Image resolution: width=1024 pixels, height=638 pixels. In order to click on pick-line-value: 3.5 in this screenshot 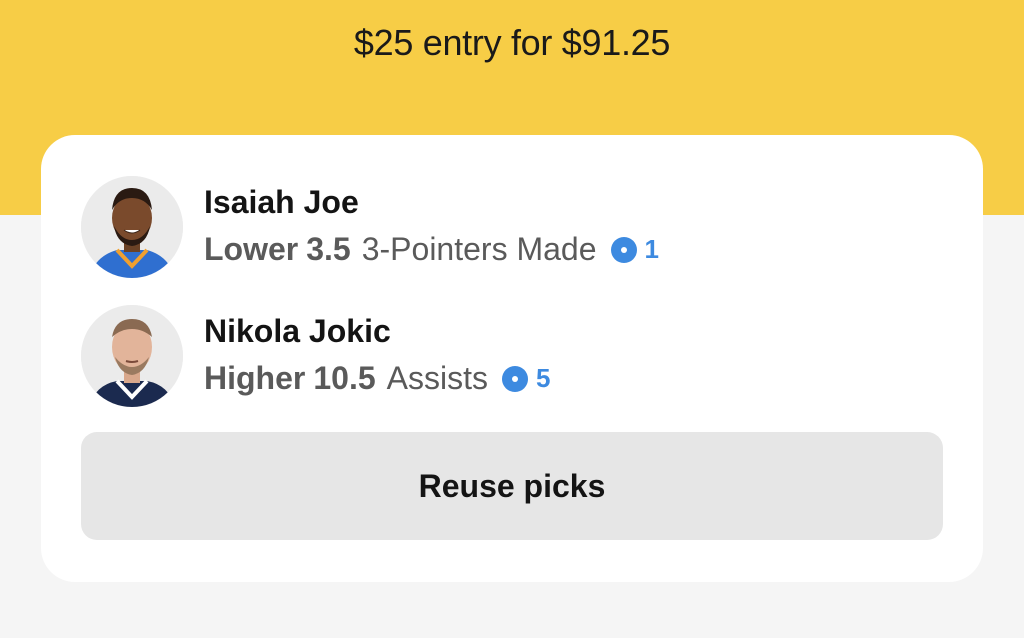, I will do `click(328, 249)`.